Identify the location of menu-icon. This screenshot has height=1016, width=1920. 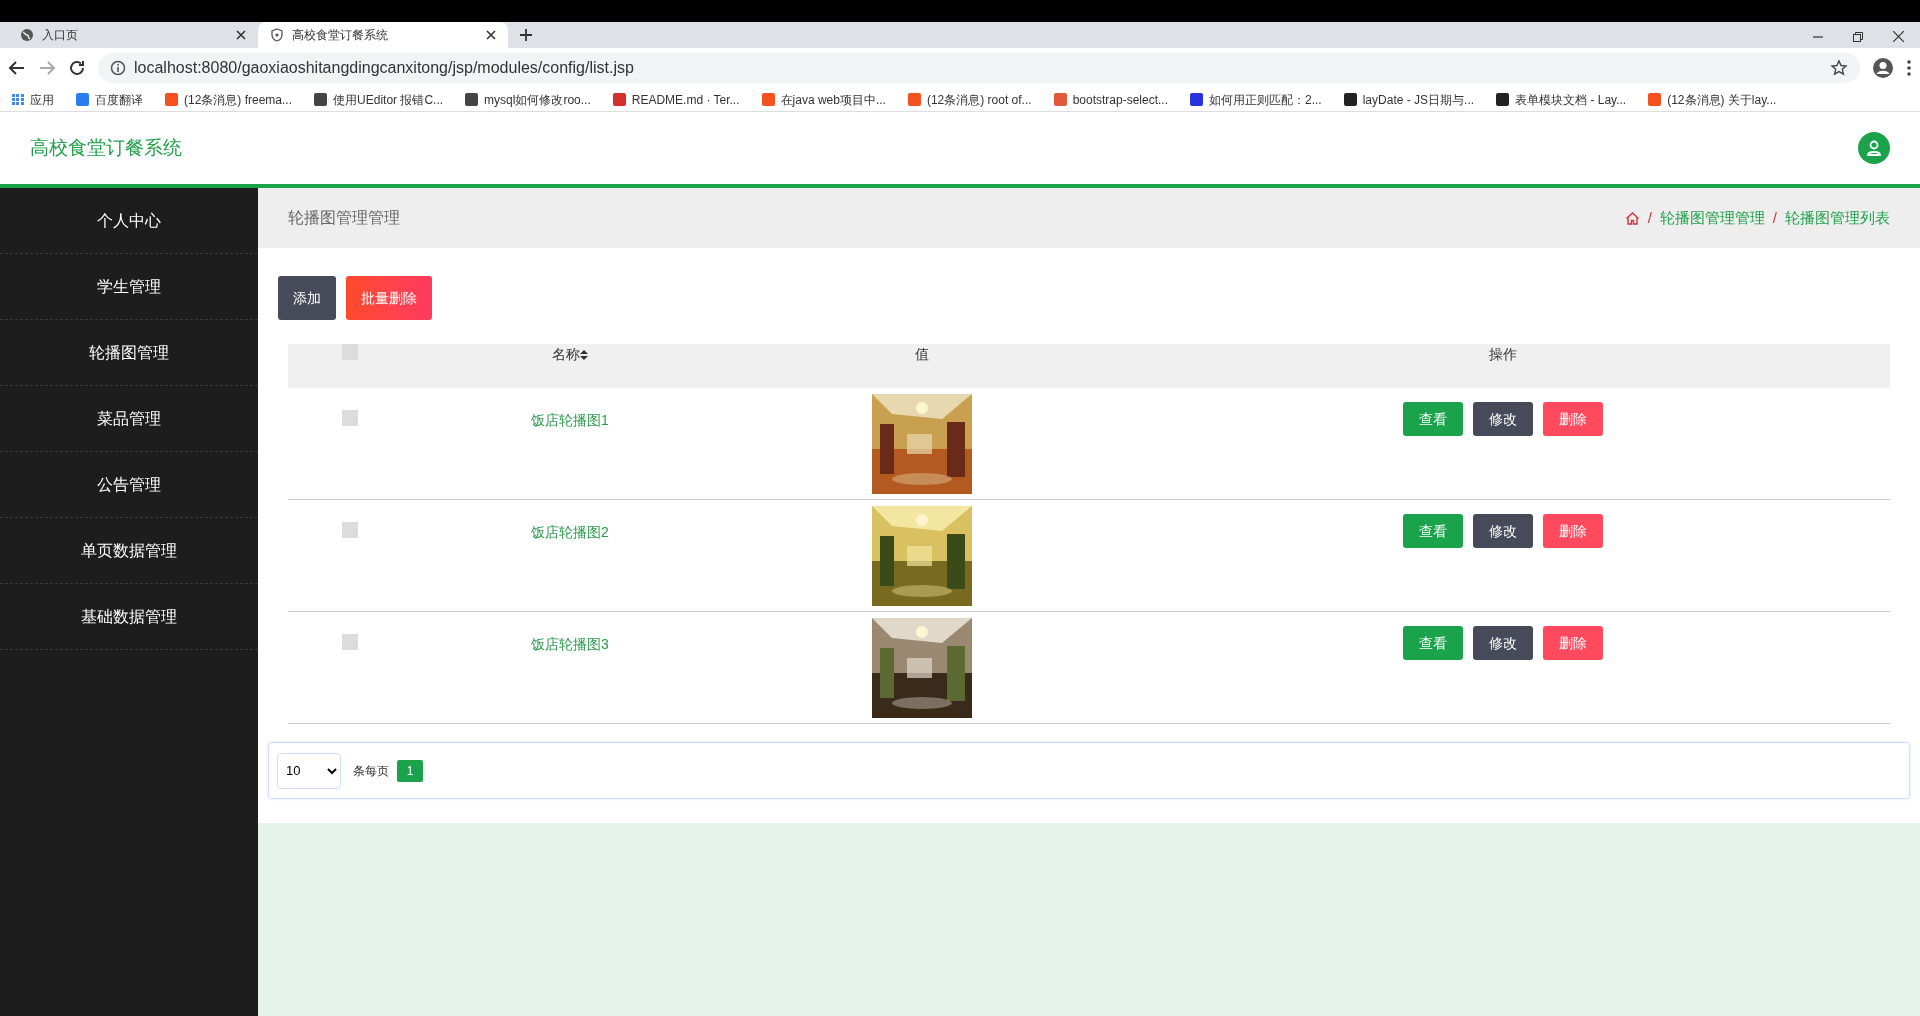
(1909, 68).